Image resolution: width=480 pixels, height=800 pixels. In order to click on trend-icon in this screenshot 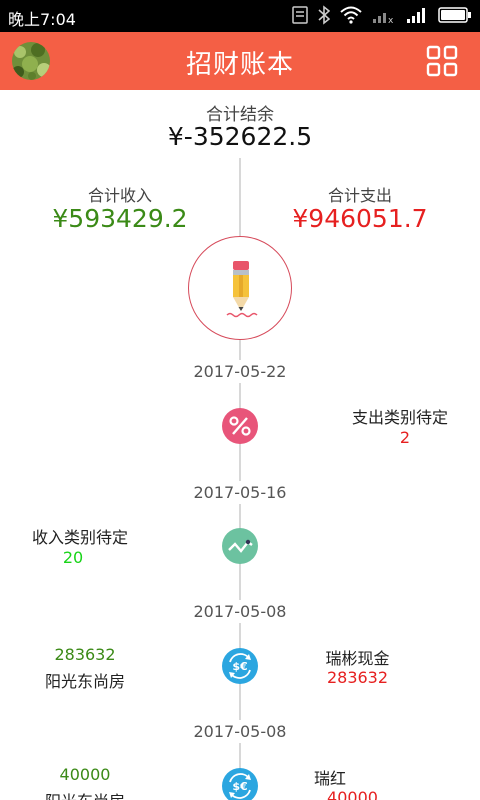, I will do `click(240, 546)`.